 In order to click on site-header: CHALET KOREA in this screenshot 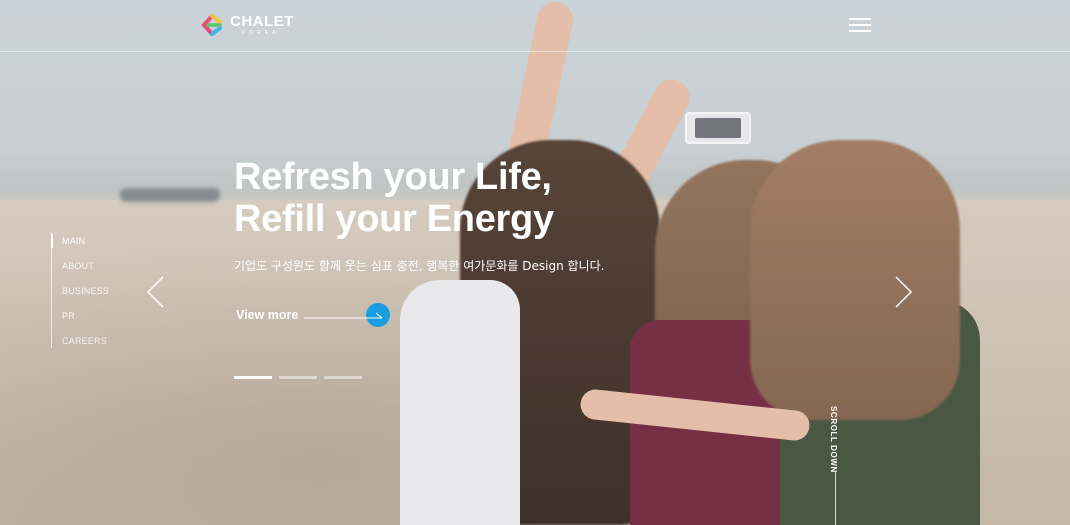, I will do `click(535, 26)`.